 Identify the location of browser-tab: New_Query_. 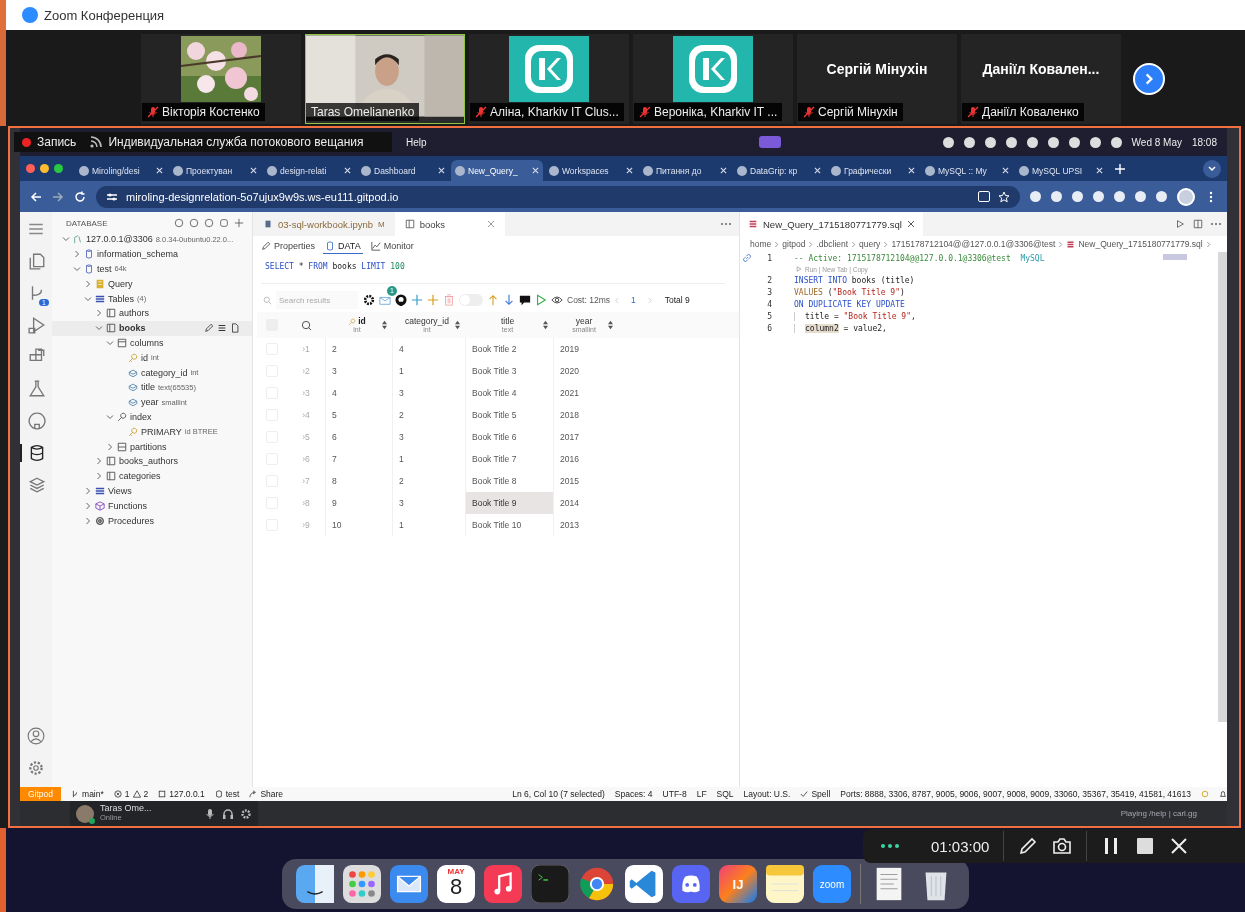
(497, 170).